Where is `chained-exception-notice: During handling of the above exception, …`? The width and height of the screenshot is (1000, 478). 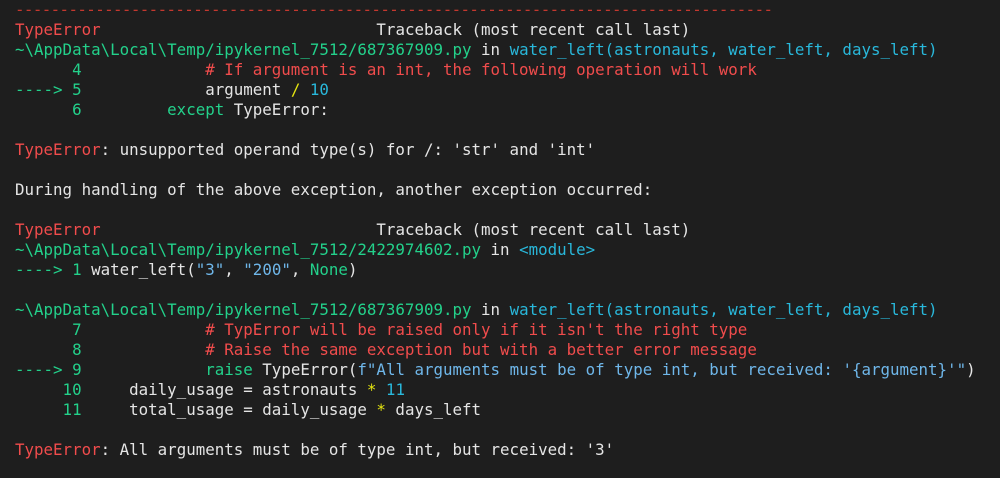 chained-exception-notice: During handling of the above exception, … is located at coordinates (334, 189).